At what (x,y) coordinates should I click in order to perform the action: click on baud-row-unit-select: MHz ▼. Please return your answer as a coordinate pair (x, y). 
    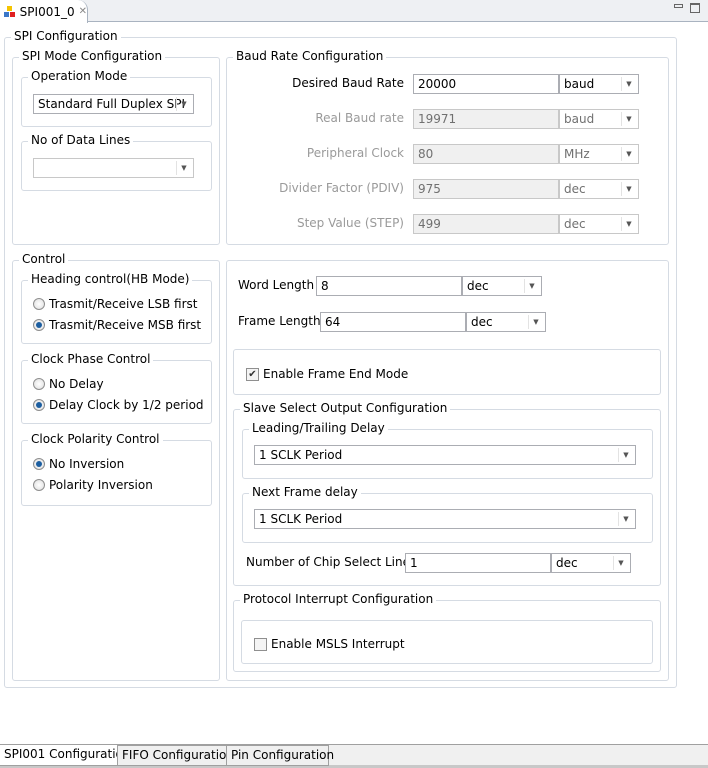
    Looking at the image, I should click on (599, 154).